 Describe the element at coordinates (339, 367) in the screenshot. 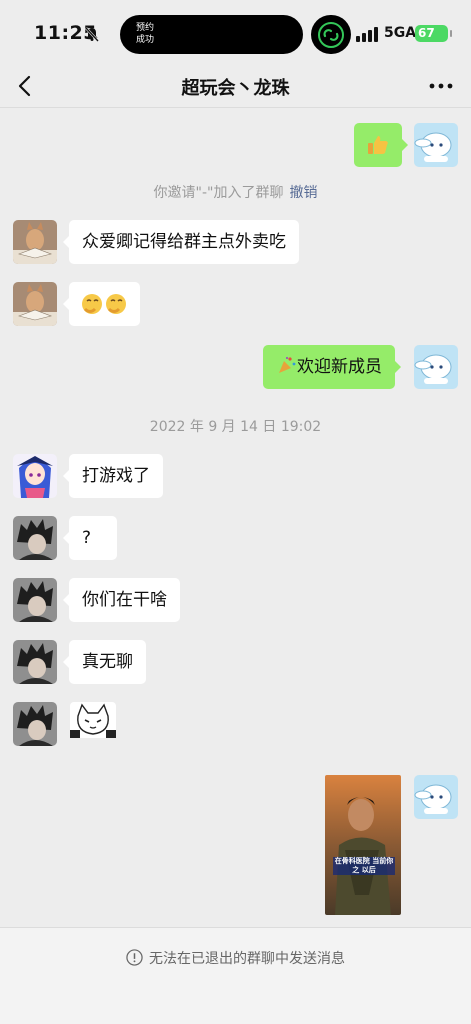

I see `welcome-text: 欢迎新成员` at that location.